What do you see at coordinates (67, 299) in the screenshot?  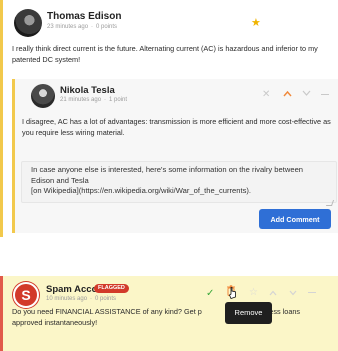 I see `timestamp: 10 minutes ago` at bounding box center [67, 299].